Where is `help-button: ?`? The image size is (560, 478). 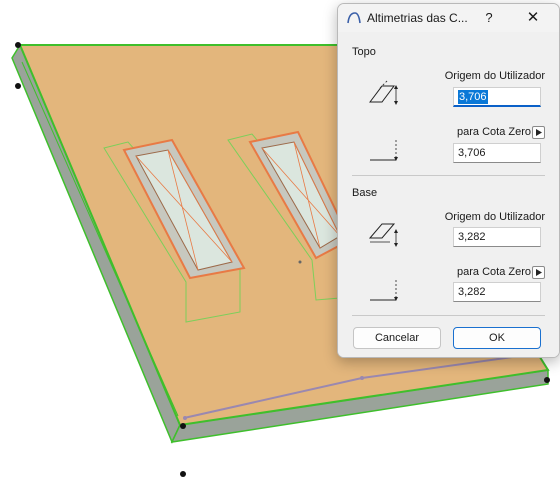
help-button: ? is located at coordinates (489, 18).